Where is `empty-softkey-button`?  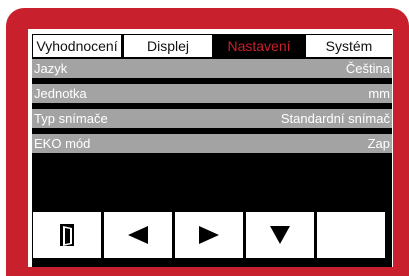
empty-softkey-button is located at coordinates (351, 235).